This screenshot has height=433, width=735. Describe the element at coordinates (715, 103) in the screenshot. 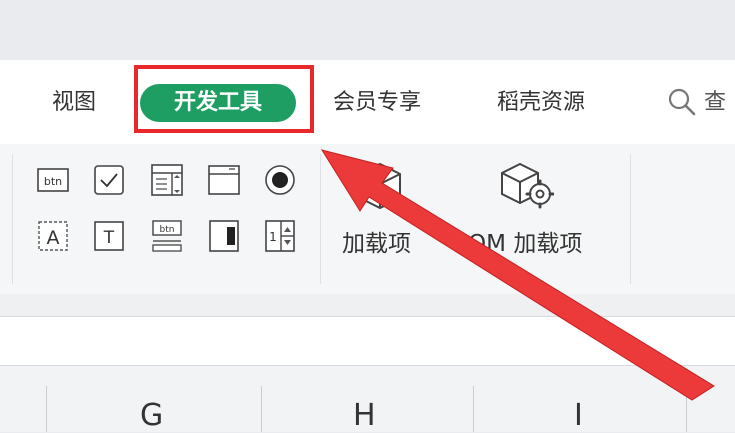

I see `search-label: 查` at that location.